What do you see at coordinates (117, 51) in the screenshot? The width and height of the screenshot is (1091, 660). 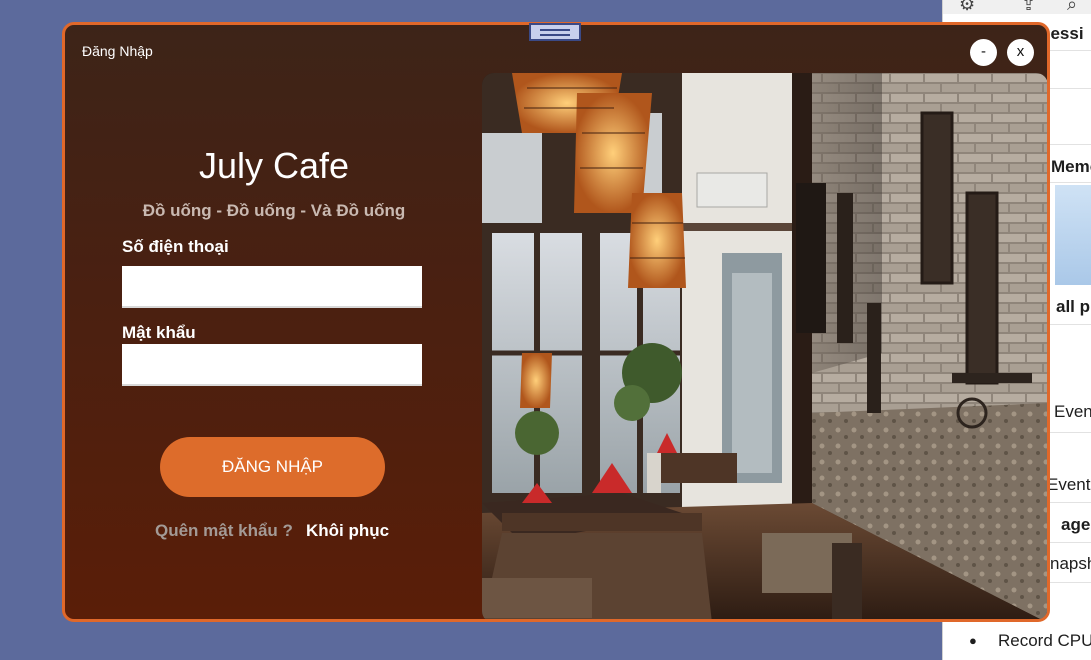 I see `window-title: Đăng Nhập` at bounding box center [117, 51].